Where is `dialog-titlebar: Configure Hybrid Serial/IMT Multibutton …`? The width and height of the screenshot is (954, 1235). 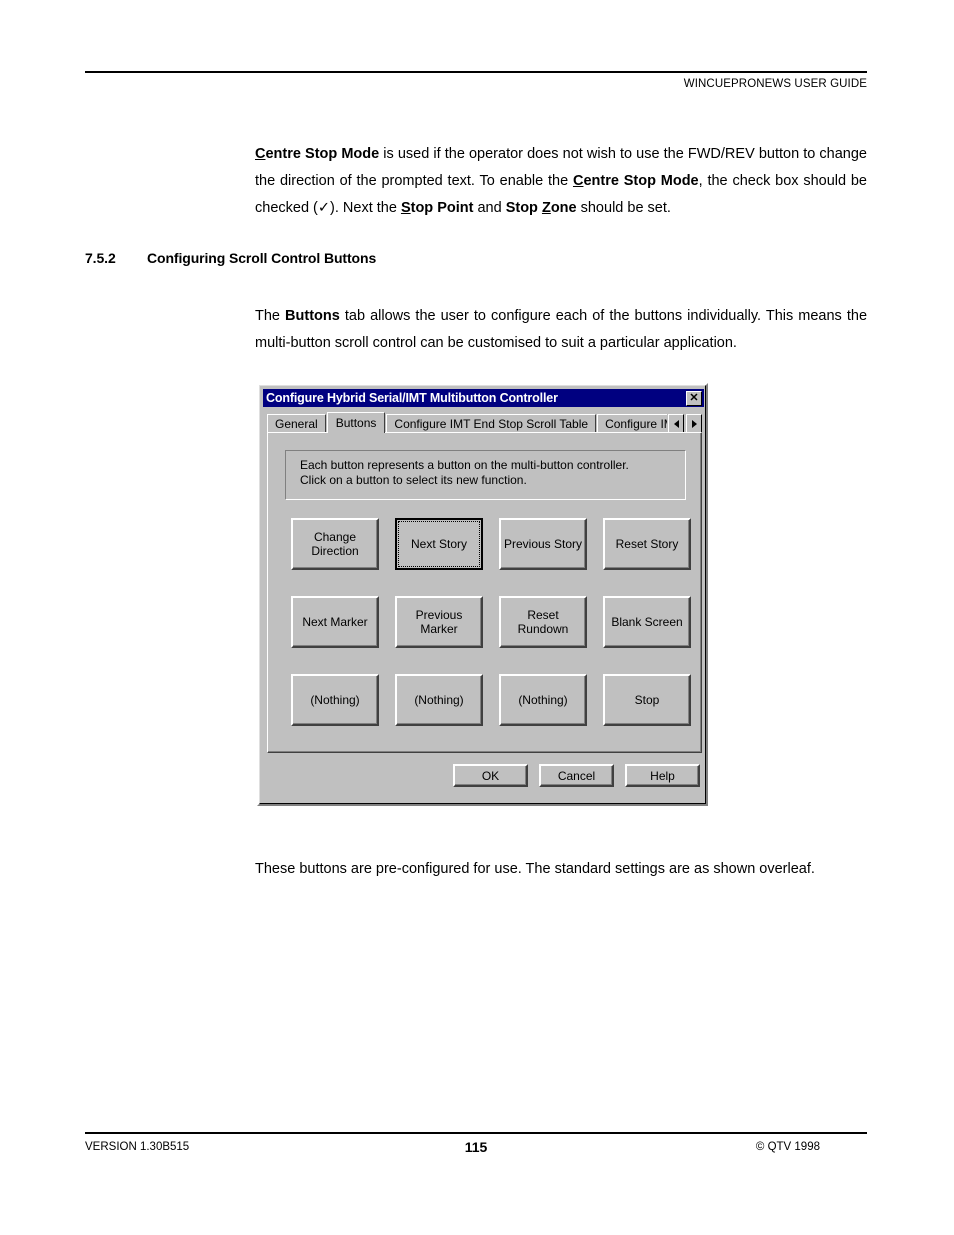 dialog-titlebar: Configure Hybrid Serial/IMT Multibutton … is located at coordinates (483, 398).